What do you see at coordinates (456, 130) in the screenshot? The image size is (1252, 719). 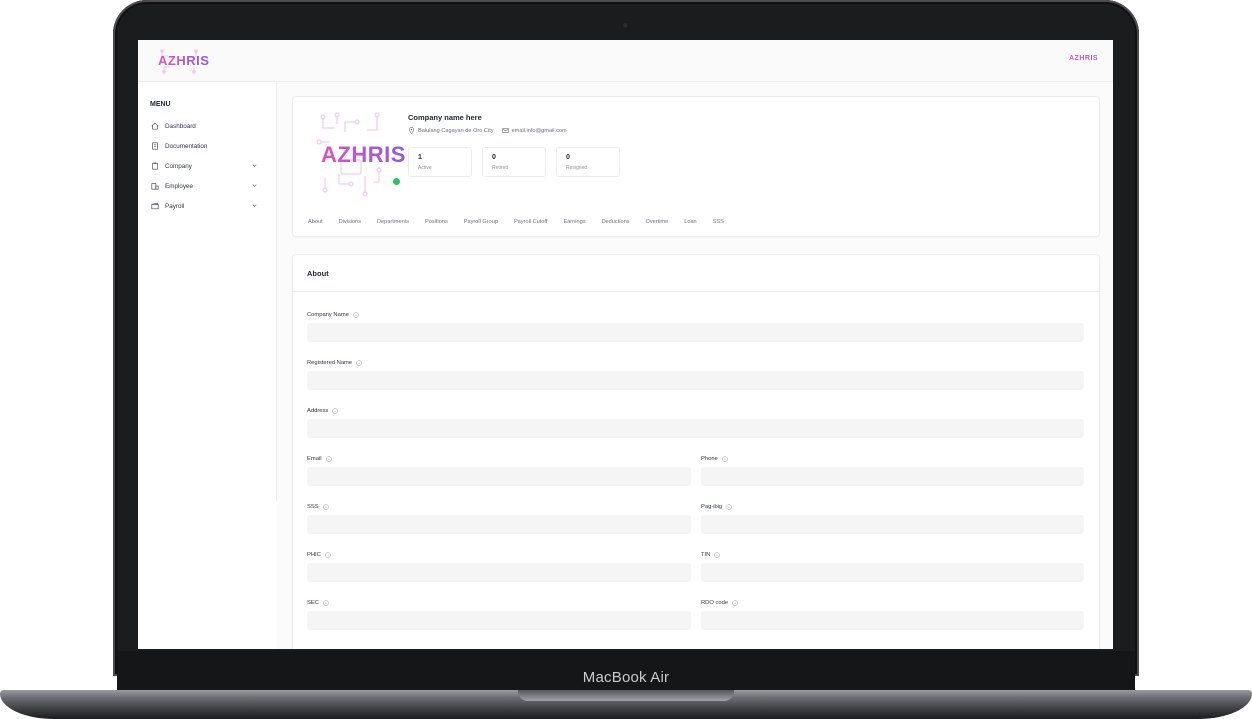 I see `company-location: Balulang Cagayan de Oro City` at bounding box center [456, 130].